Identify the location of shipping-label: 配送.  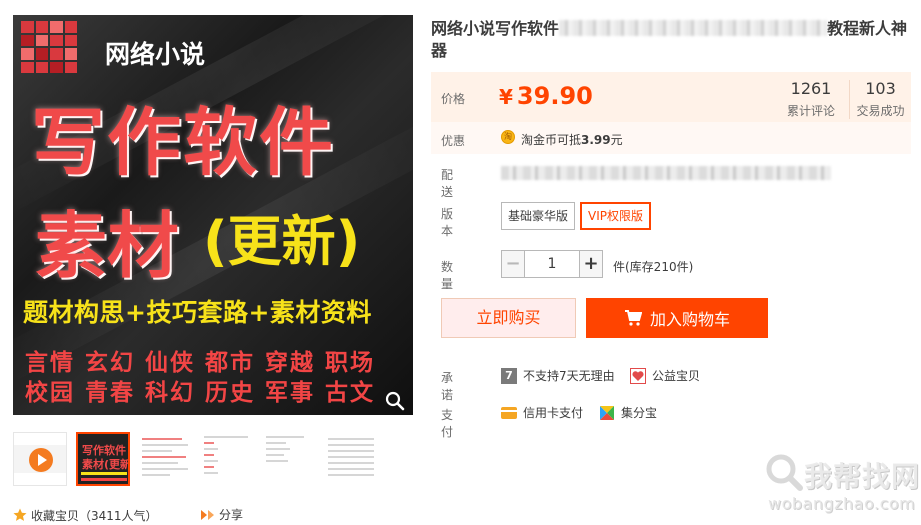
(447, 183).